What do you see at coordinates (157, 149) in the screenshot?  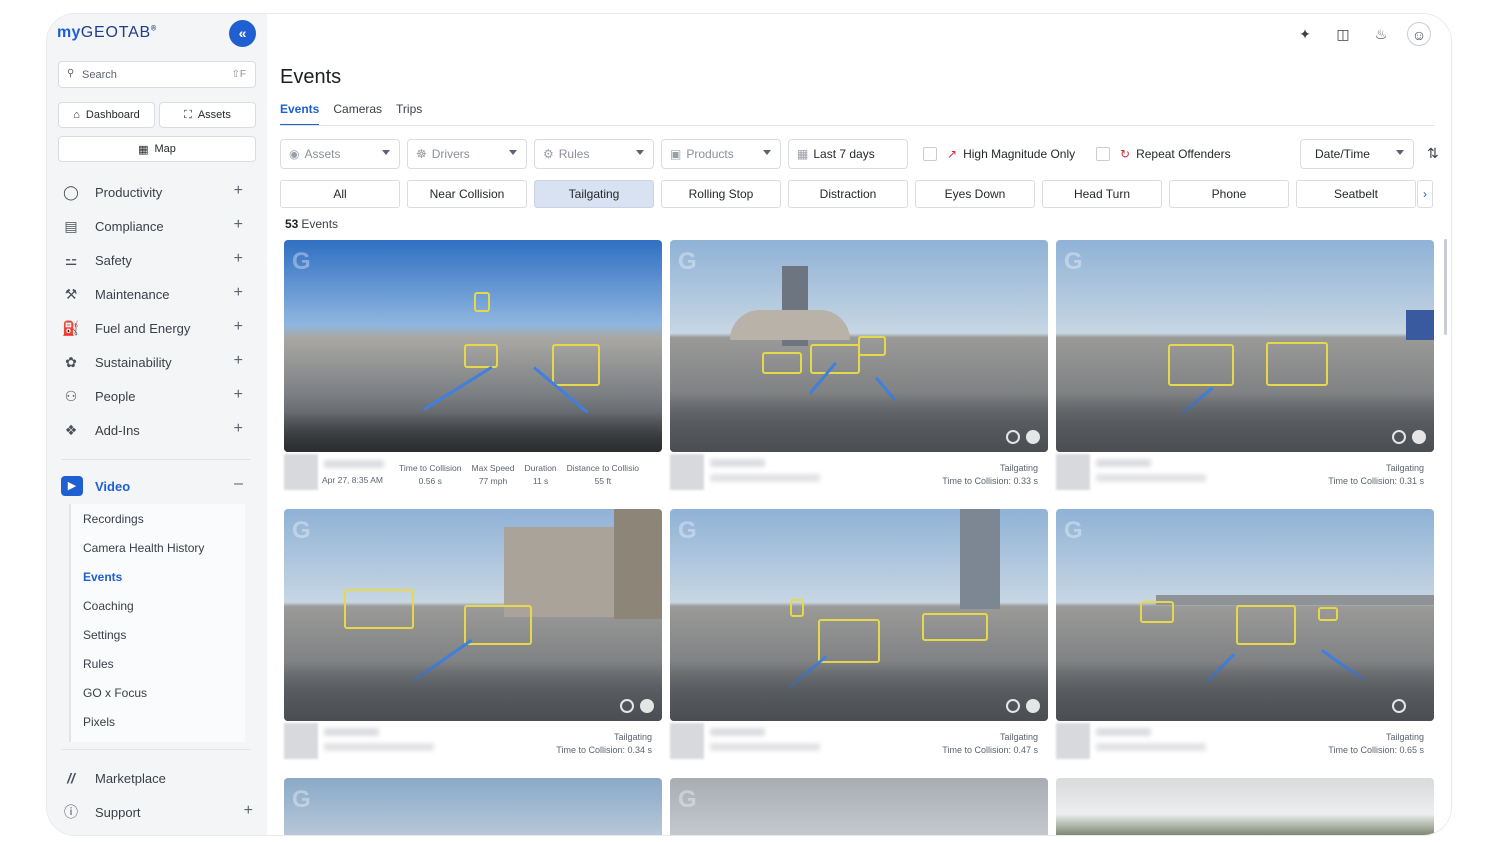 I see `map-button: ▦ Map` at bounding box center [157, 149].